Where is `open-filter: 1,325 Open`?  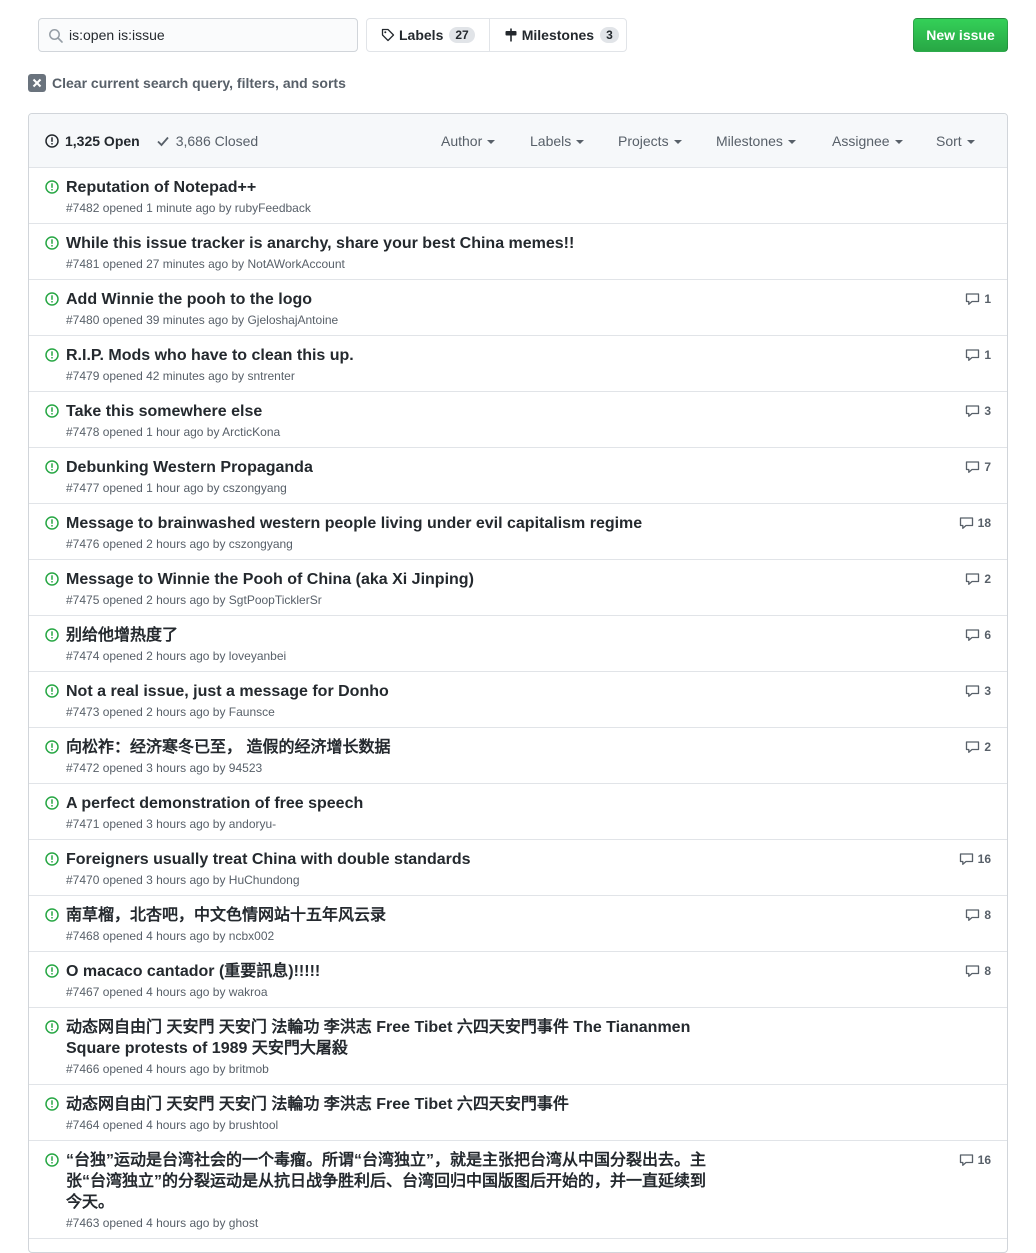
open-filter: 1,325 Open is located at coordinates (92, 141).